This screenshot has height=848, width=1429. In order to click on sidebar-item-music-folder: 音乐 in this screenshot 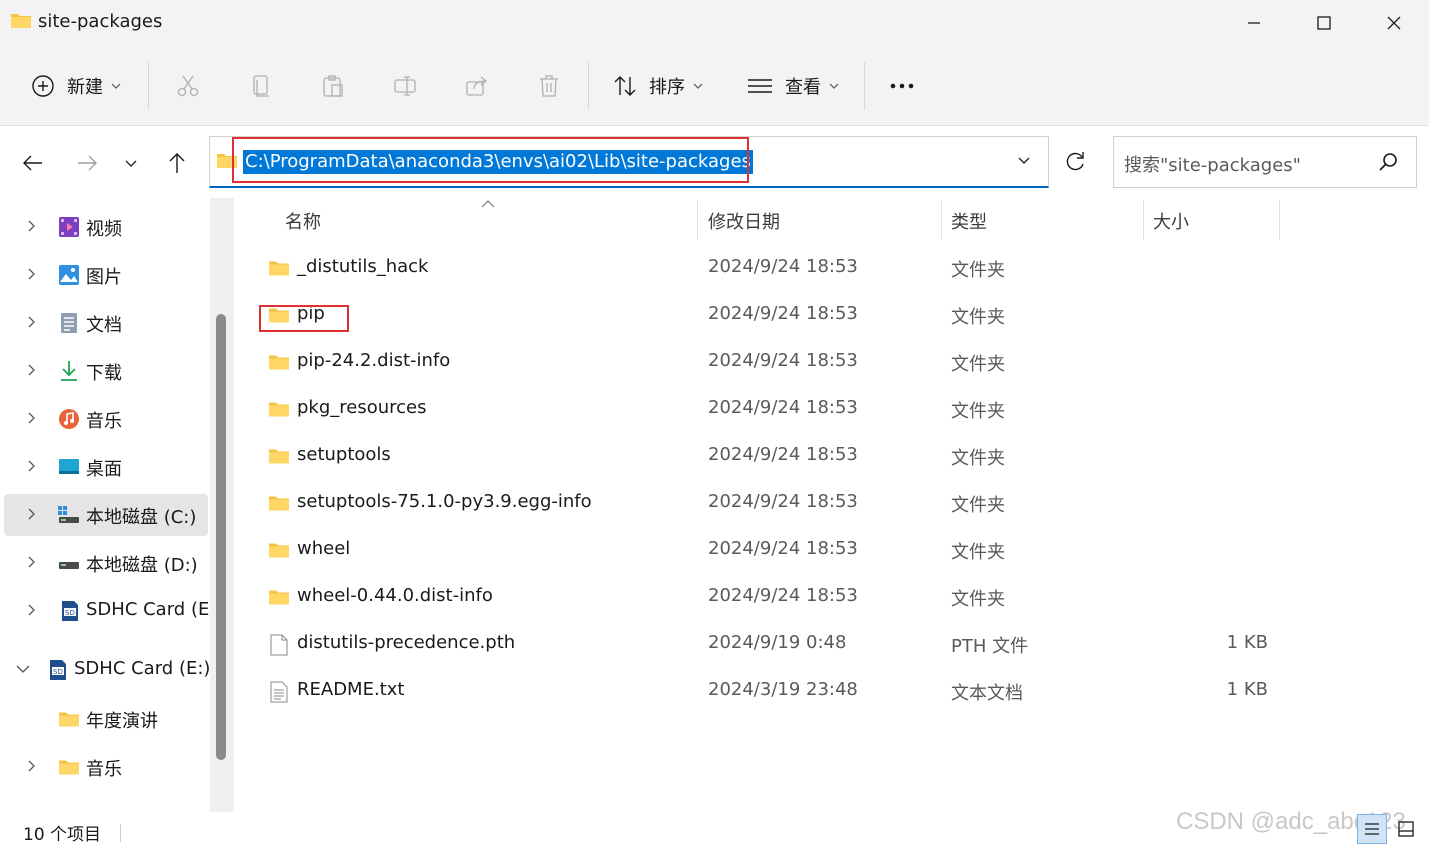, I will do `click(106, 767)`.